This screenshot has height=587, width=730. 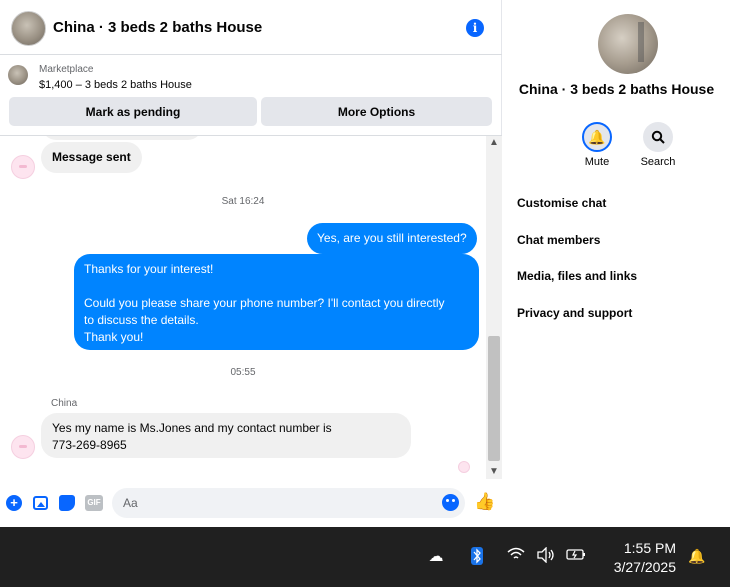 What do you see at coordinates (464, 467) in the screenshot?
I see `read-receipt-avatar` at bounding box center [464, 467].